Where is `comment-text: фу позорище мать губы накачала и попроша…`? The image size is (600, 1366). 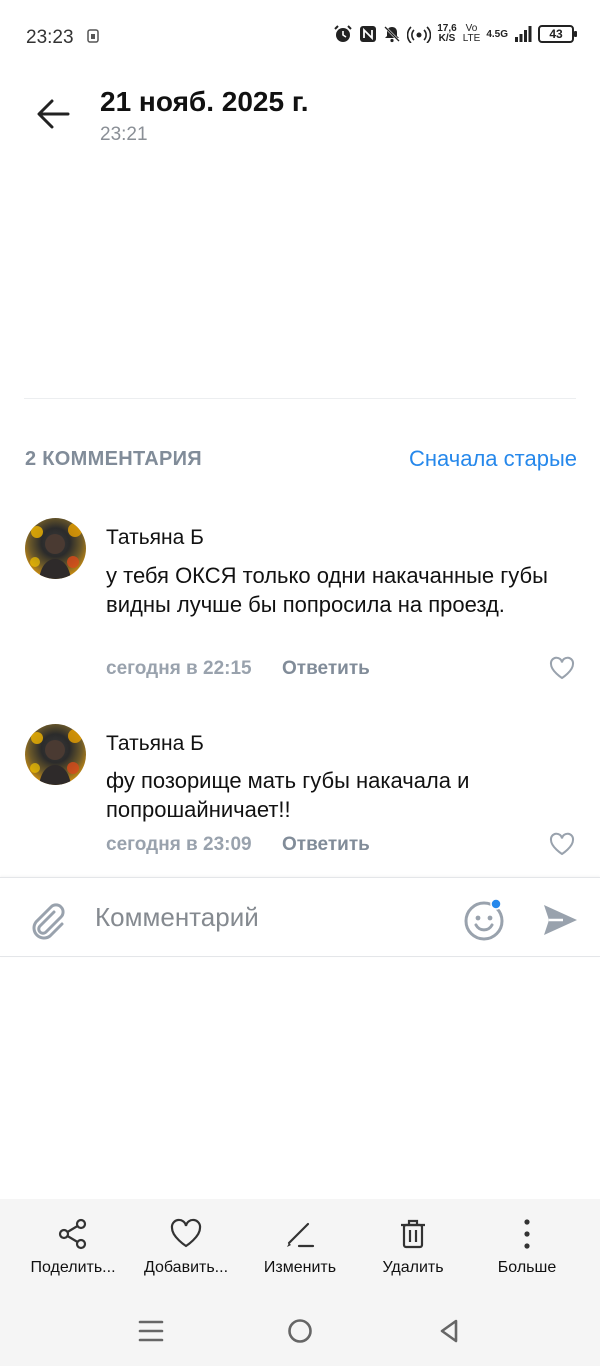
comment-text: фу позорище мать губы накачала и попроша… is located at coordinates (288, 795).